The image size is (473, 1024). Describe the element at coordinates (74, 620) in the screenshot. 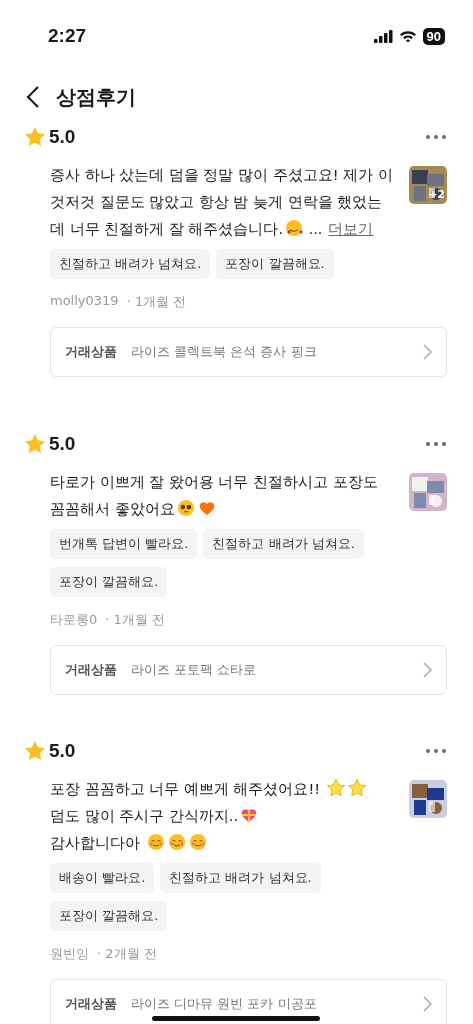

I see `reviewer-name: 타로롱0` at that location.